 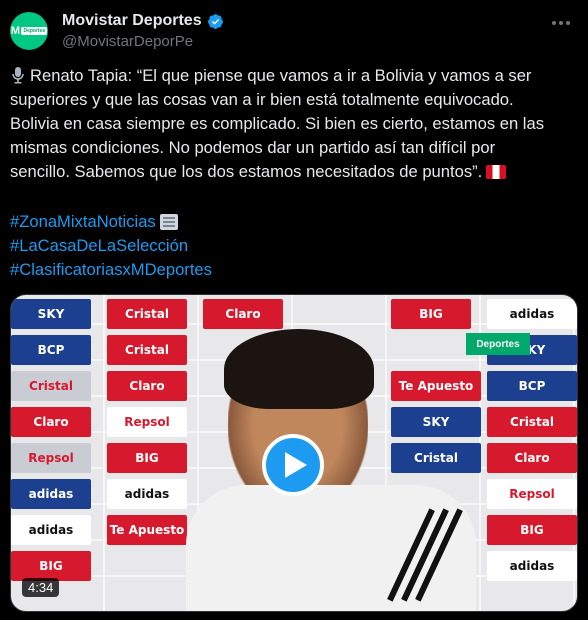 I want to click on sponsor-tile: SKY, so click(x=51, y=314).